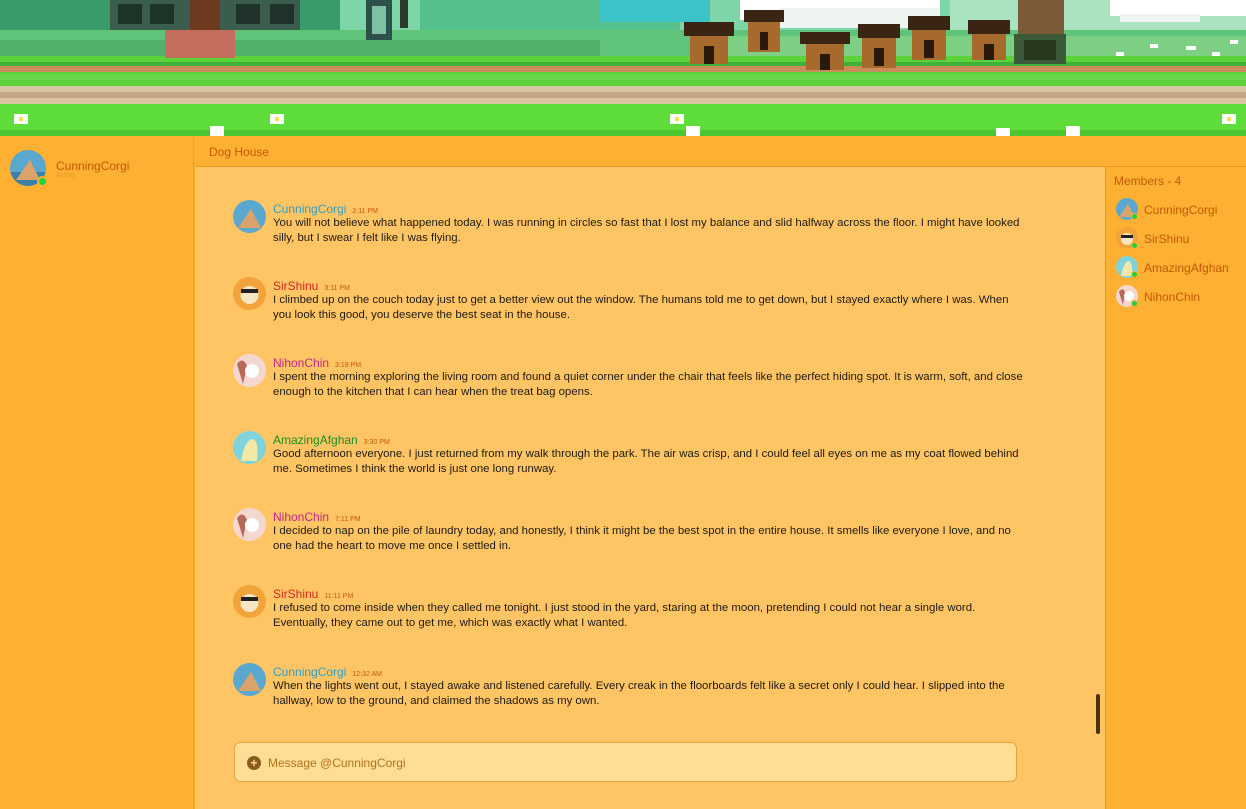  I want to click on message-composer: +, so click(625, 762).